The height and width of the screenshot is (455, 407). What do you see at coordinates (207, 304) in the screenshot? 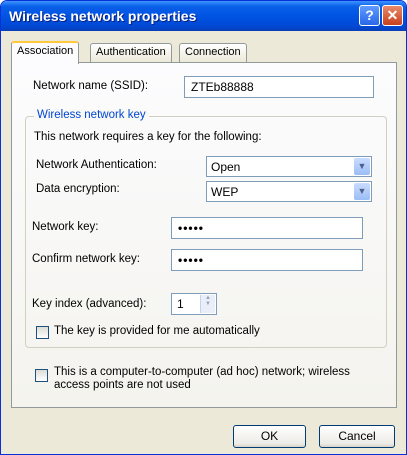
I see `spin-arrows-icon: ▲ ▼` at bounding box center [207, 304].